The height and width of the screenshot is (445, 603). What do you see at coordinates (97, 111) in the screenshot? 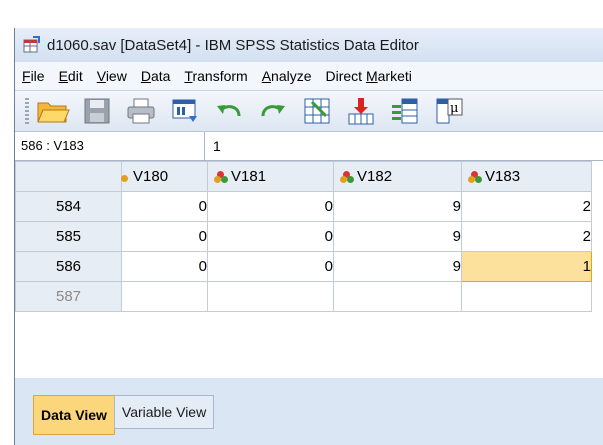
I see `save-icon` at bounding box center [97, 111].